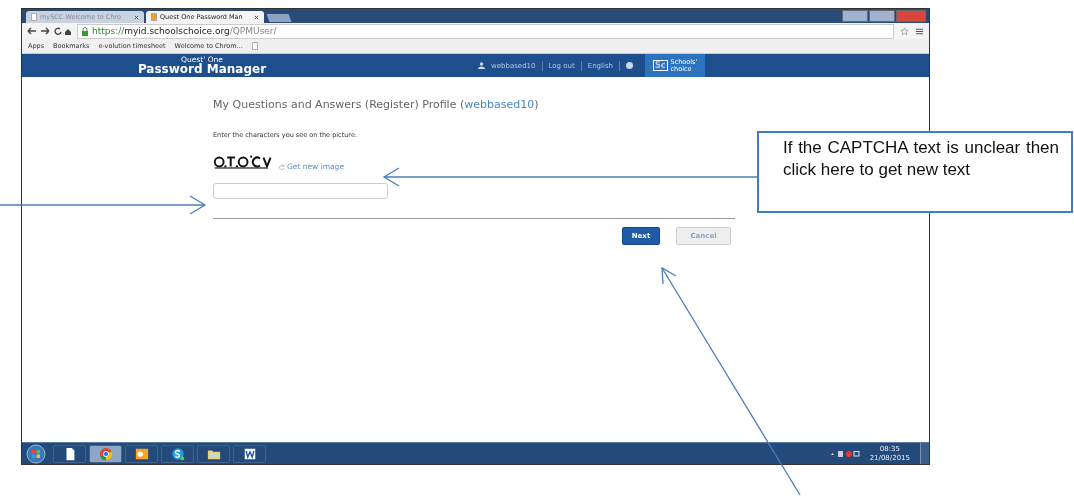 This screenshot has height=501, width=1074. I want to click on user-icon, so click(481, 65).